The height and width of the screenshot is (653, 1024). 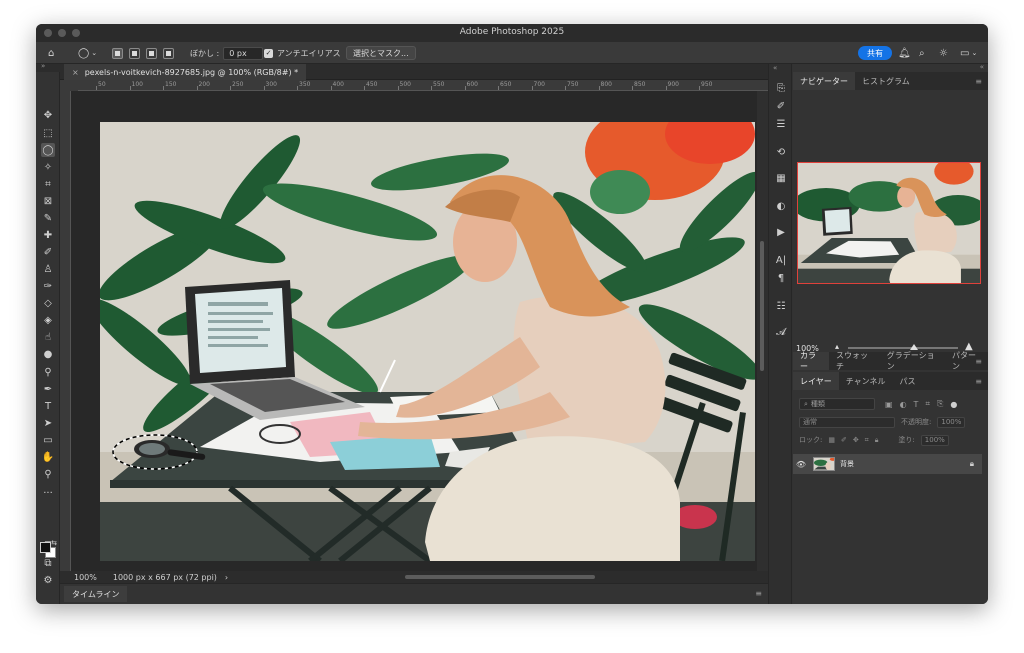 I want to click on tab-swatches: スウォッチ, so click(x=854, y=361).